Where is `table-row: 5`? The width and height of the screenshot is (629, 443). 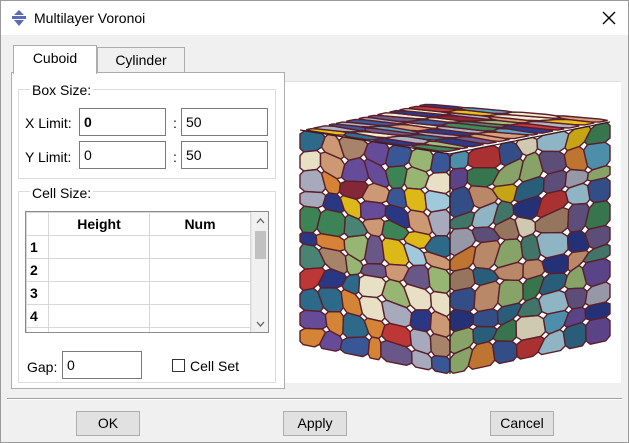 table-row: 5 is located at coordinates (138, 329).